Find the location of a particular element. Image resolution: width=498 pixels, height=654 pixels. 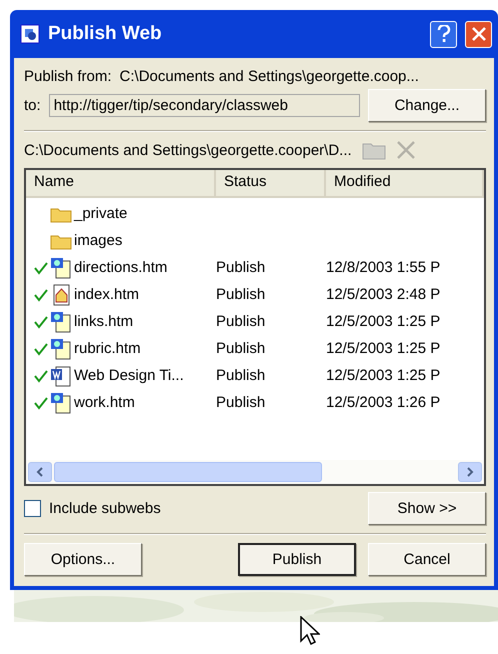

close-button is located at coordinates (478, 34).